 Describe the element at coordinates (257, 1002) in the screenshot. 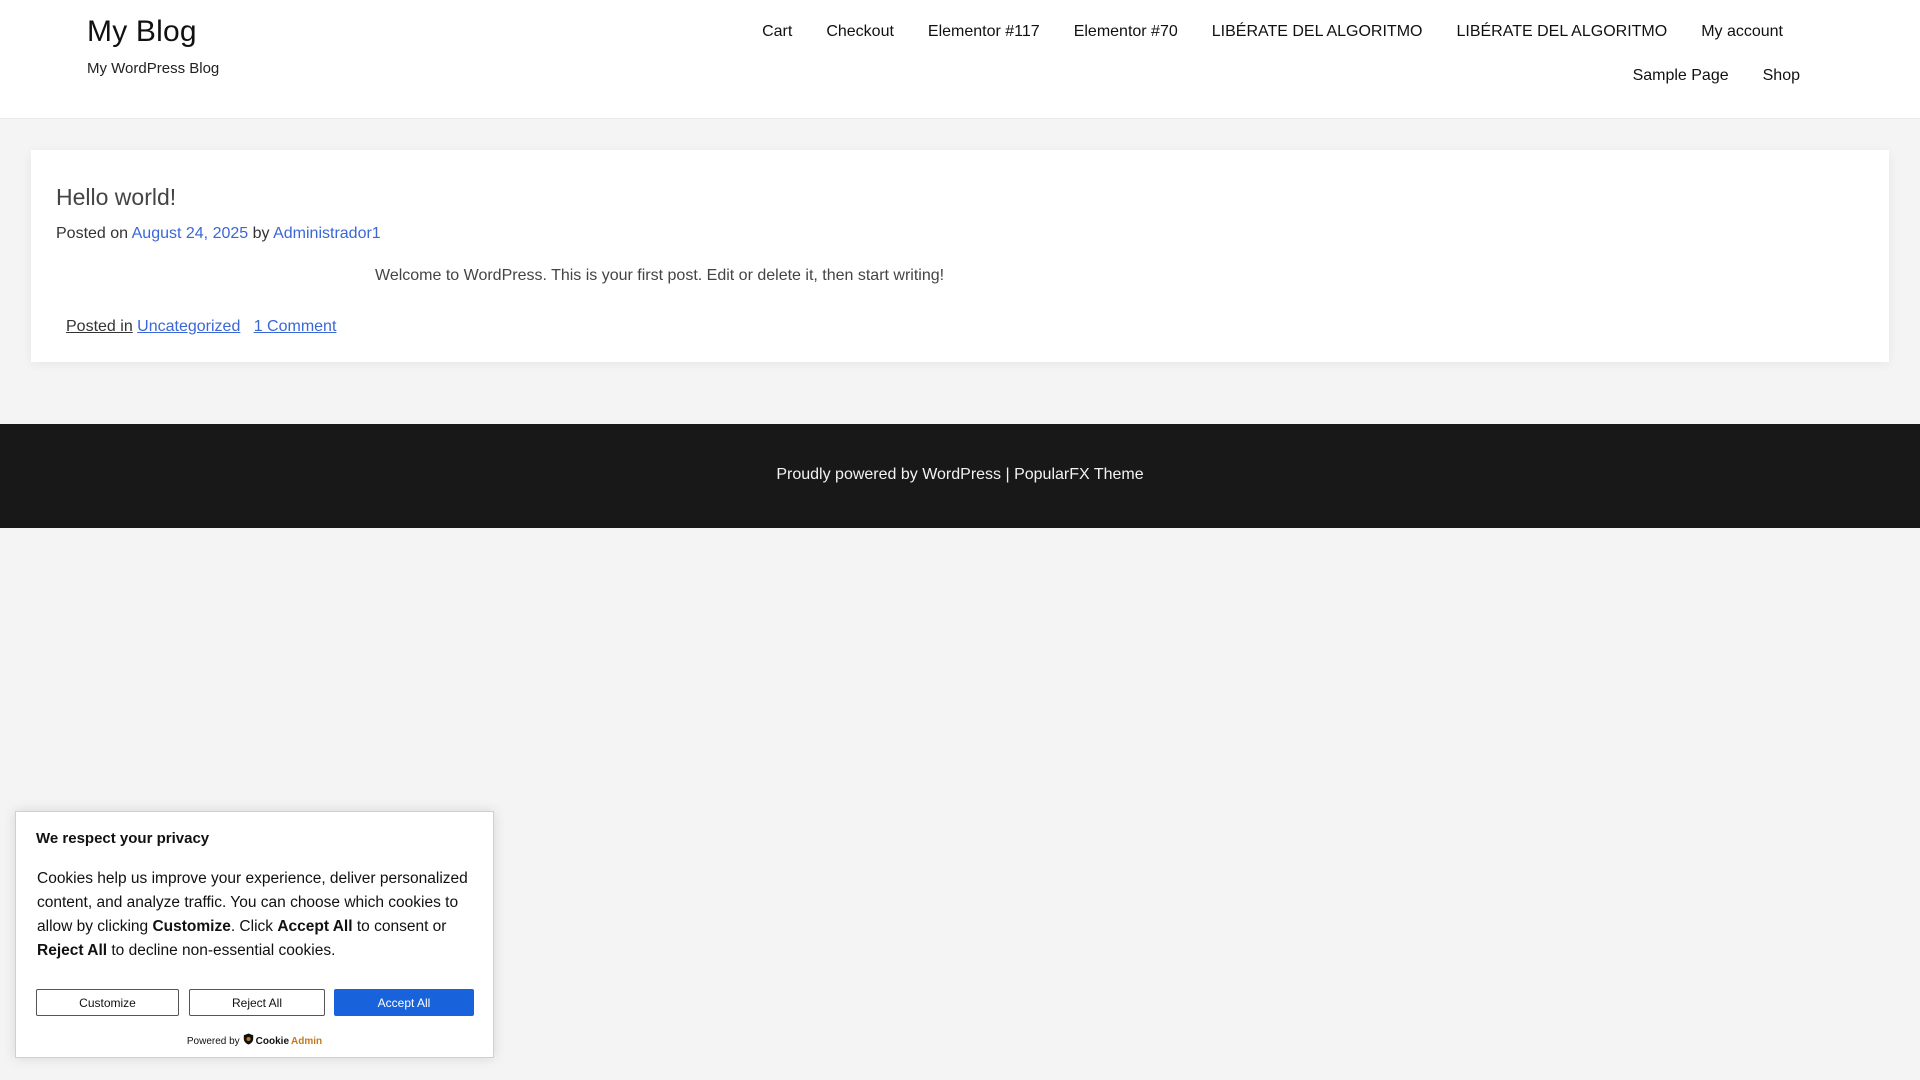

I see `reject-all-button: Reject All` at that location.